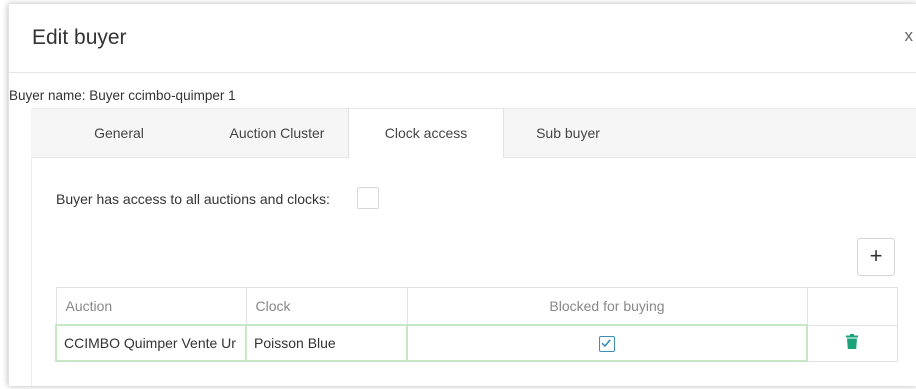 Image resolution: width=916 pixels, height=389 pixels. I want to click on auction-cell: CCIMBO Quimper Vente Ur, so click(151, 343).